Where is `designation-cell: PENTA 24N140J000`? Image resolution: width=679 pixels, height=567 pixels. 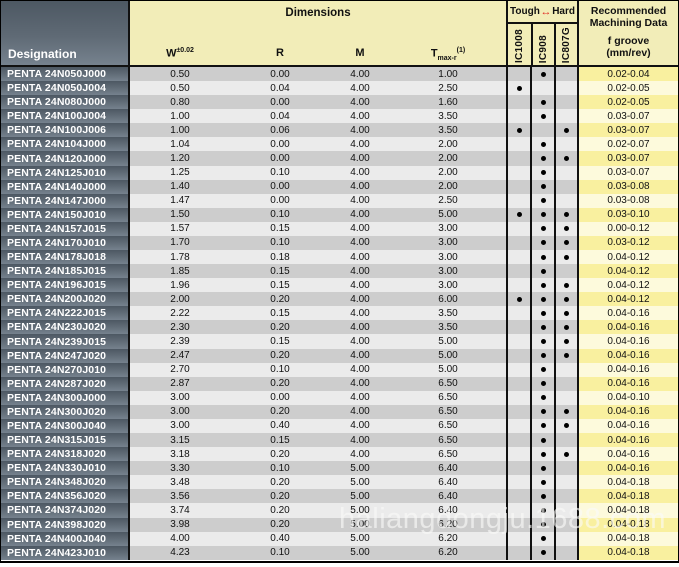
designation-cell: PENTA 24N140J000 is located at coordinates (65, 186).